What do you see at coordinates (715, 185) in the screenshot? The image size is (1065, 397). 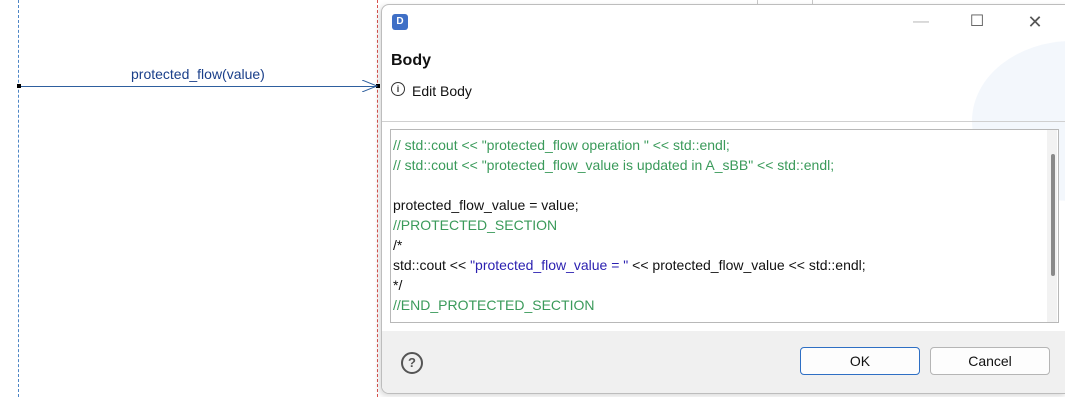 I see `code-line` at bounding box center [715, 185].